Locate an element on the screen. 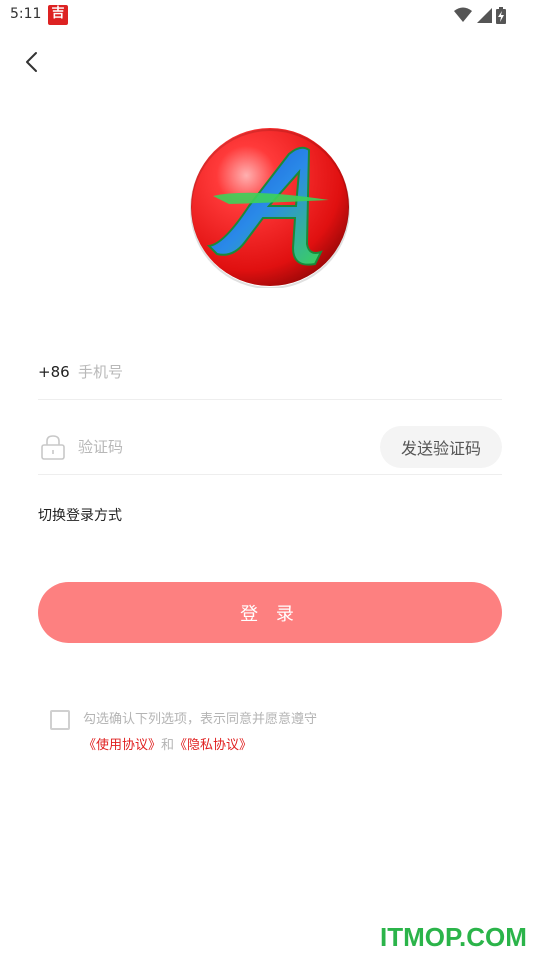 The width and height of the screenshot is (540, 960). login-button: 登 录 is located at coordinates (270, 612).